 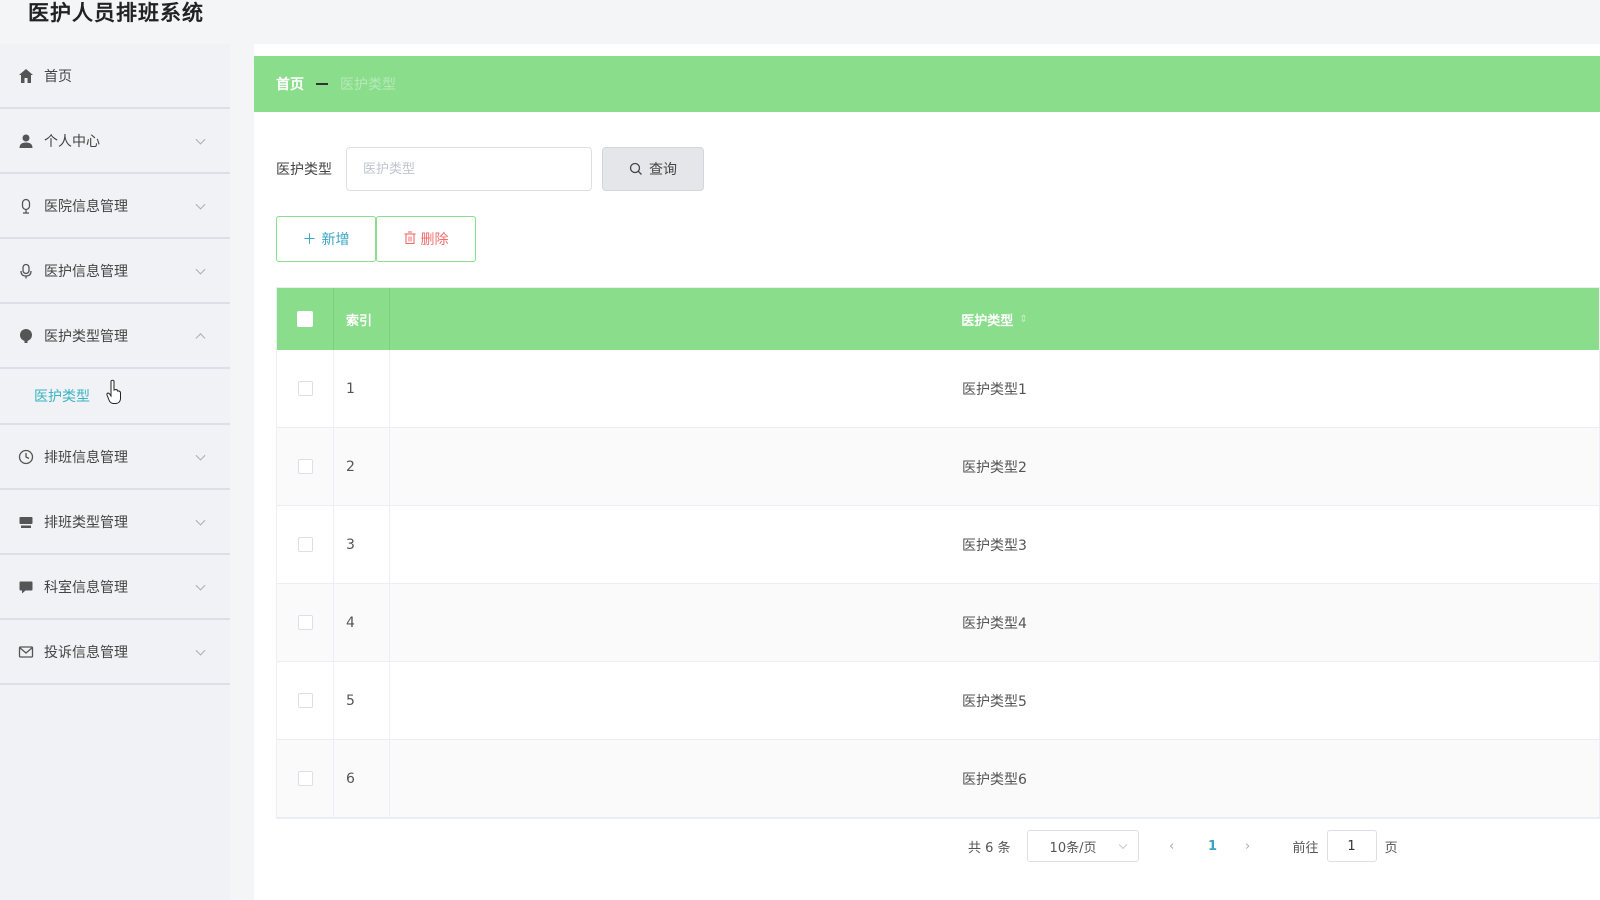 What do you see at coordinates (200, 337) in the screenshot?
I see `chevron-up-icon` at bounding box center [200, 337].